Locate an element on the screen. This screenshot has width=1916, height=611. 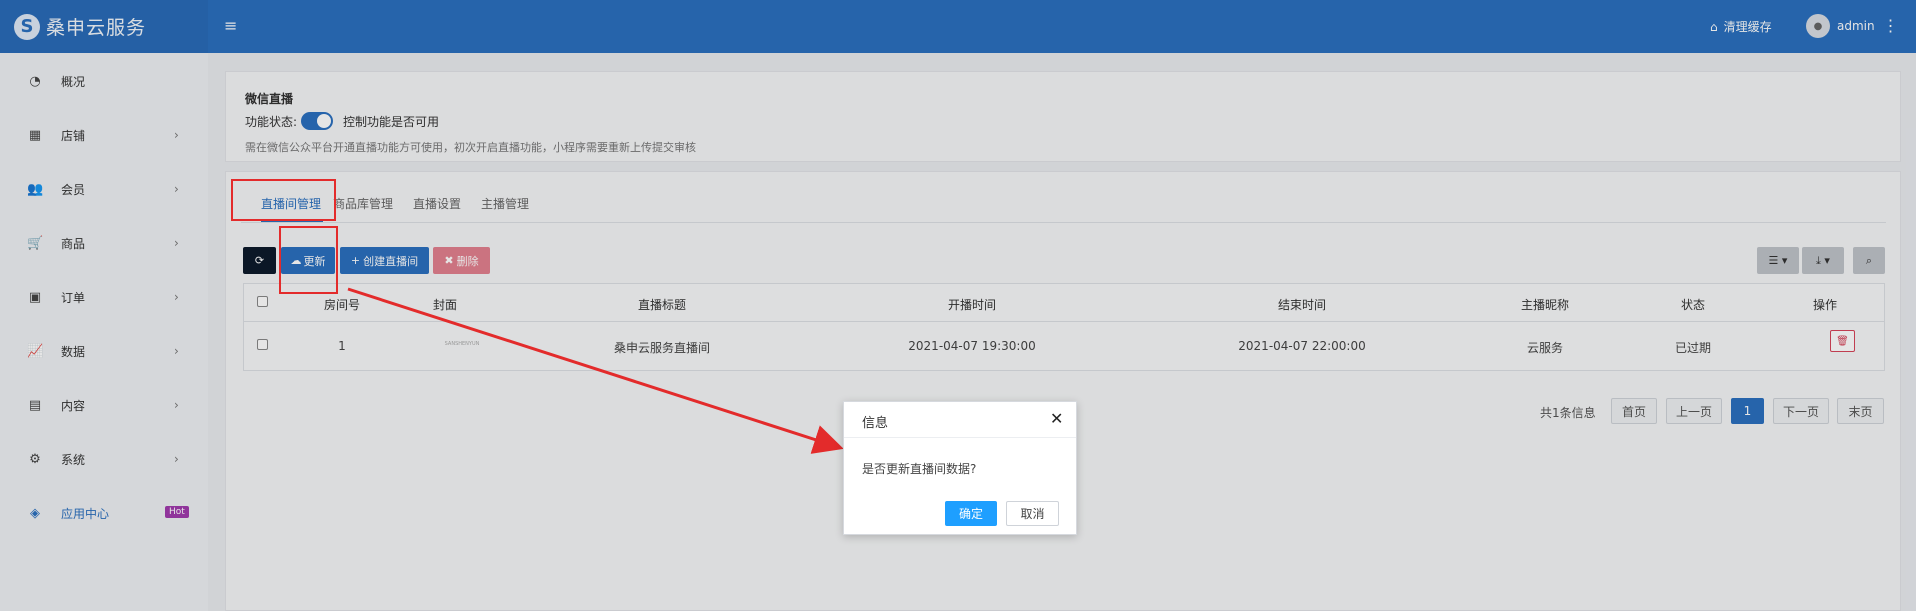
confirm-button: 确定 is located at coordinates (971, 513).